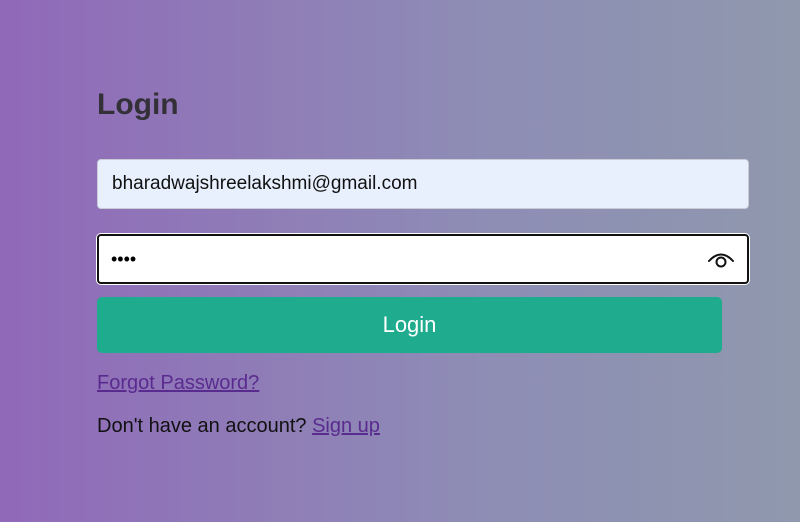 The height and width of the screenshot is (522, 800). Describe the element at coordinates (346, 426) in the screenshot. I see `signup-link: Sign up` at that location.